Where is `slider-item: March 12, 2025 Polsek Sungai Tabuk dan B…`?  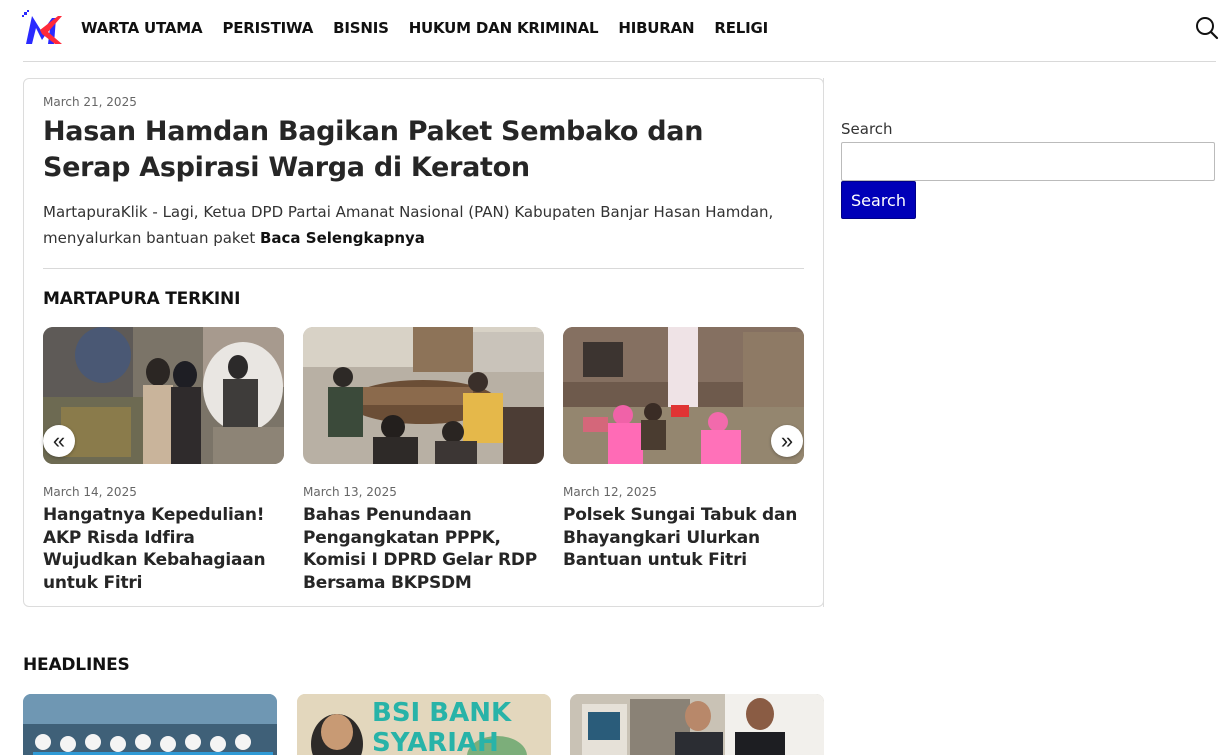 slider-item: March 12, 2025 Polsek Sungai Tabuk dan B… is located at coordinates (683, 449).